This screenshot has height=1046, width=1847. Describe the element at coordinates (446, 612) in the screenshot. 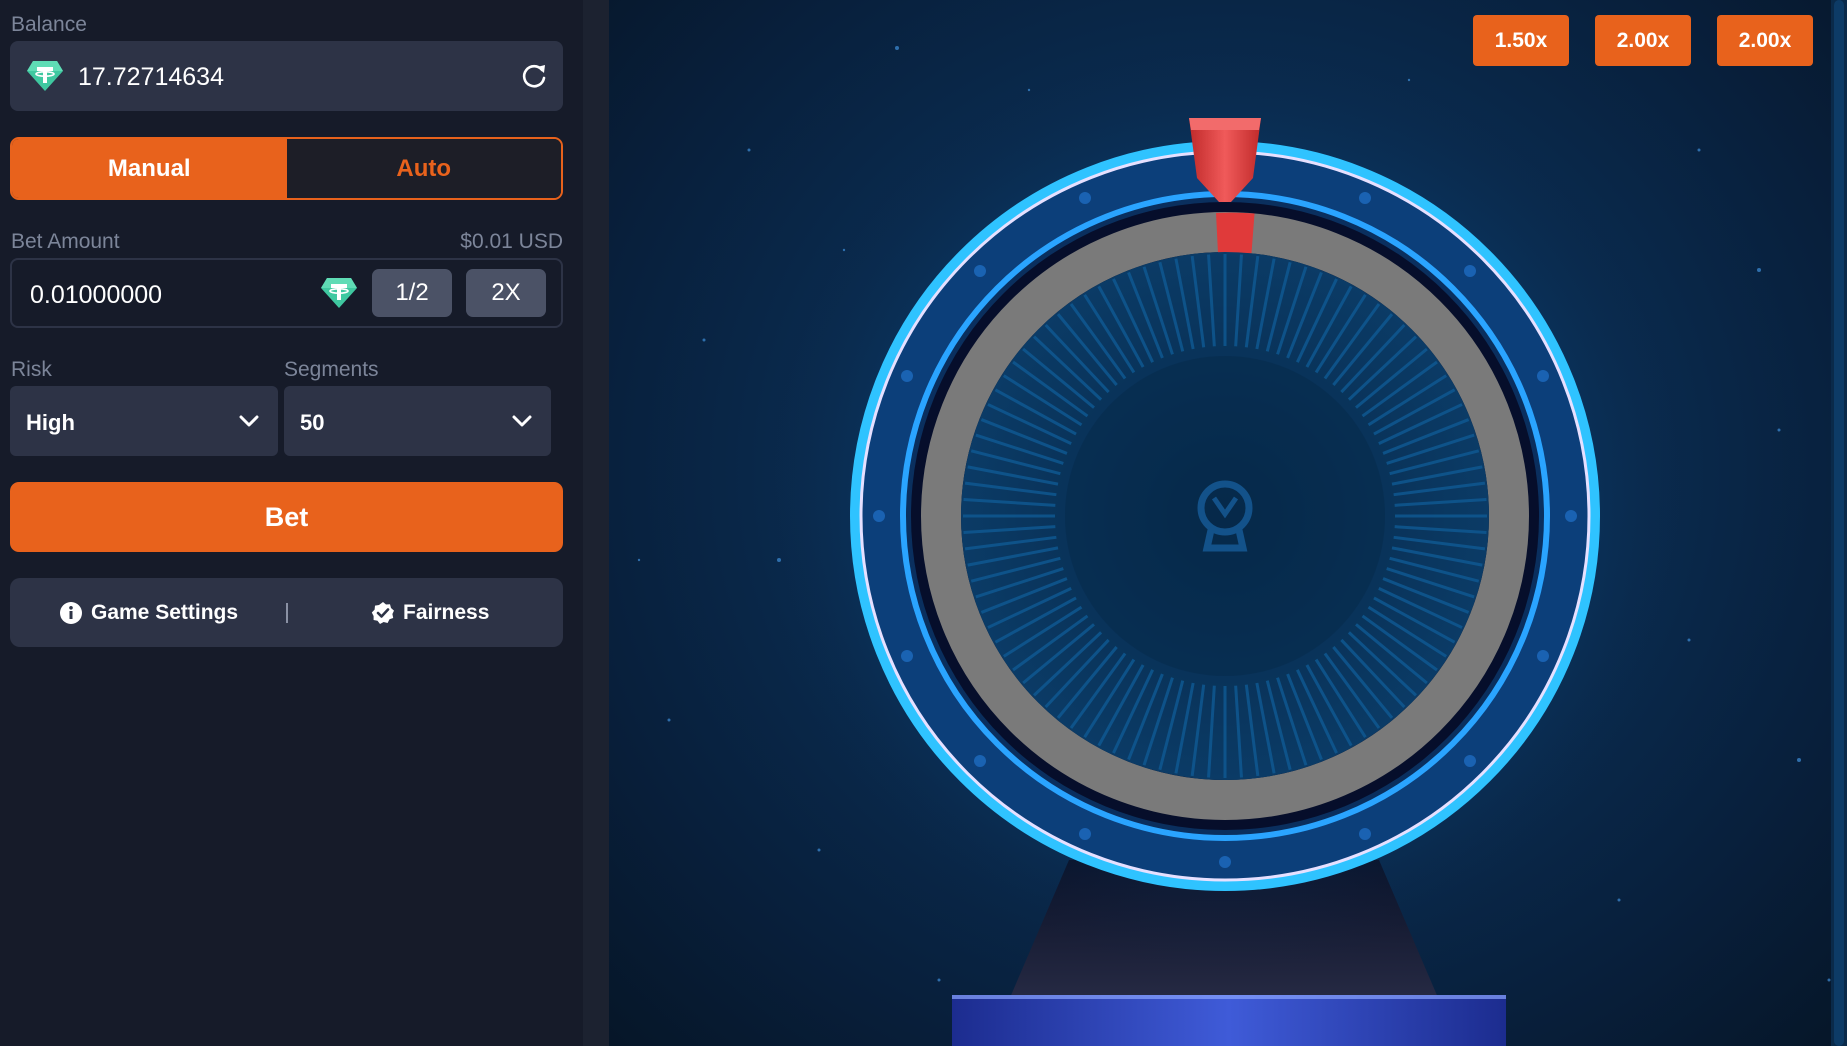

I see `fairness-label: Fairness` at that location.